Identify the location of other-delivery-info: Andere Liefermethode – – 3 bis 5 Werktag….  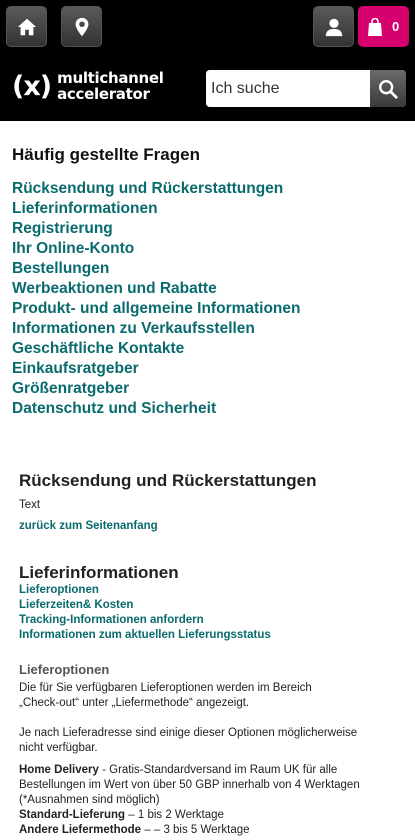
(189, 830).